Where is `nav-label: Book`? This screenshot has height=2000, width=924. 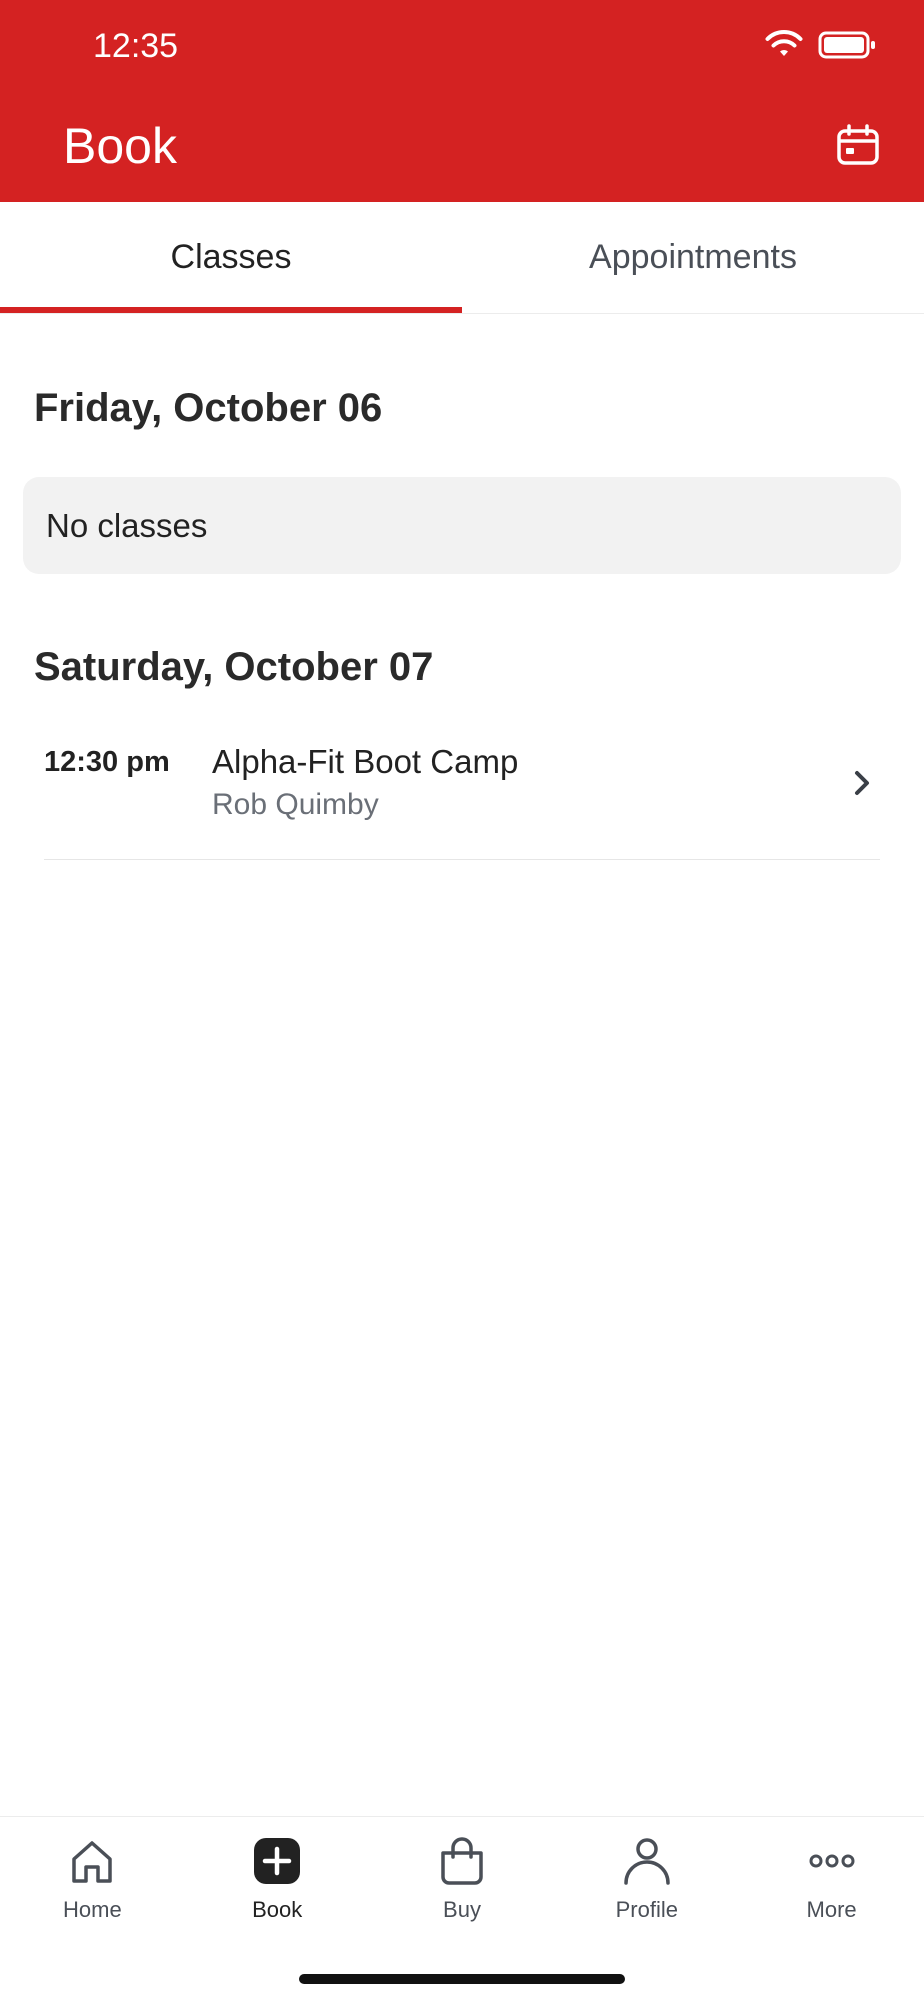 nav-label: Book is located at coordinates (277, 1909).